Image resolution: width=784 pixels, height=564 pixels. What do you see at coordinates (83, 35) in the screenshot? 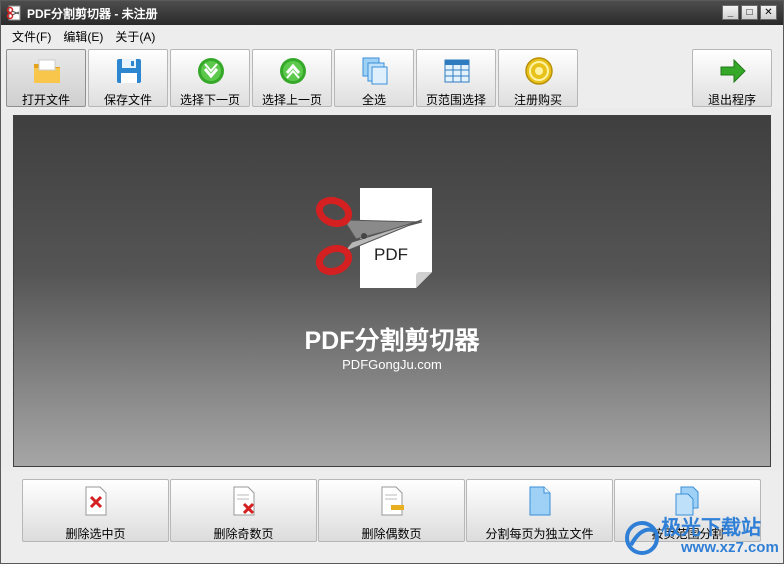
I see `menu-edit: 编辑(E)` at bounding box center [83, 35].